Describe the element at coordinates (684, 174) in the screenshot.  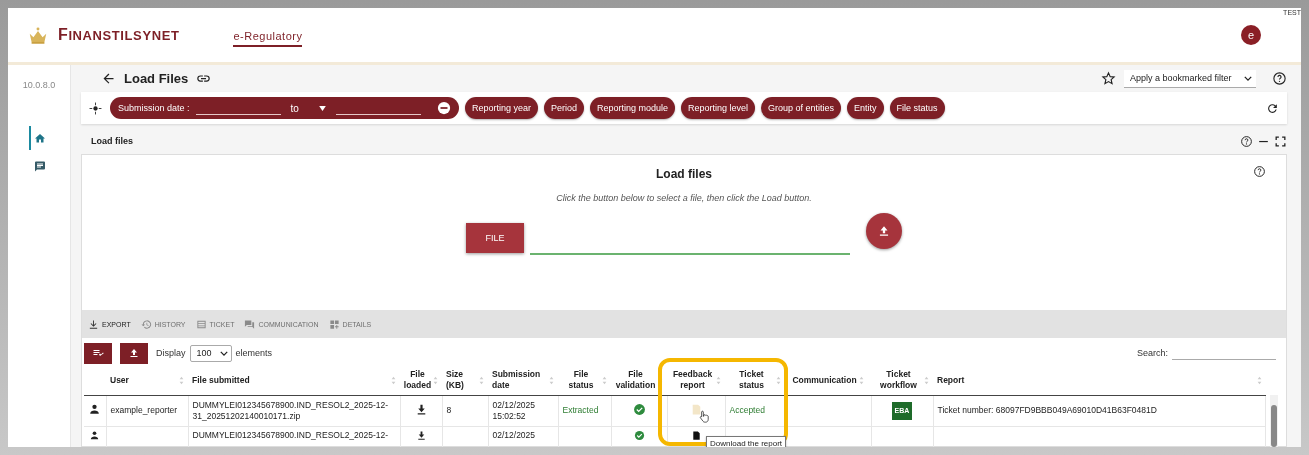
I see `section-heading: Load files` at that location.